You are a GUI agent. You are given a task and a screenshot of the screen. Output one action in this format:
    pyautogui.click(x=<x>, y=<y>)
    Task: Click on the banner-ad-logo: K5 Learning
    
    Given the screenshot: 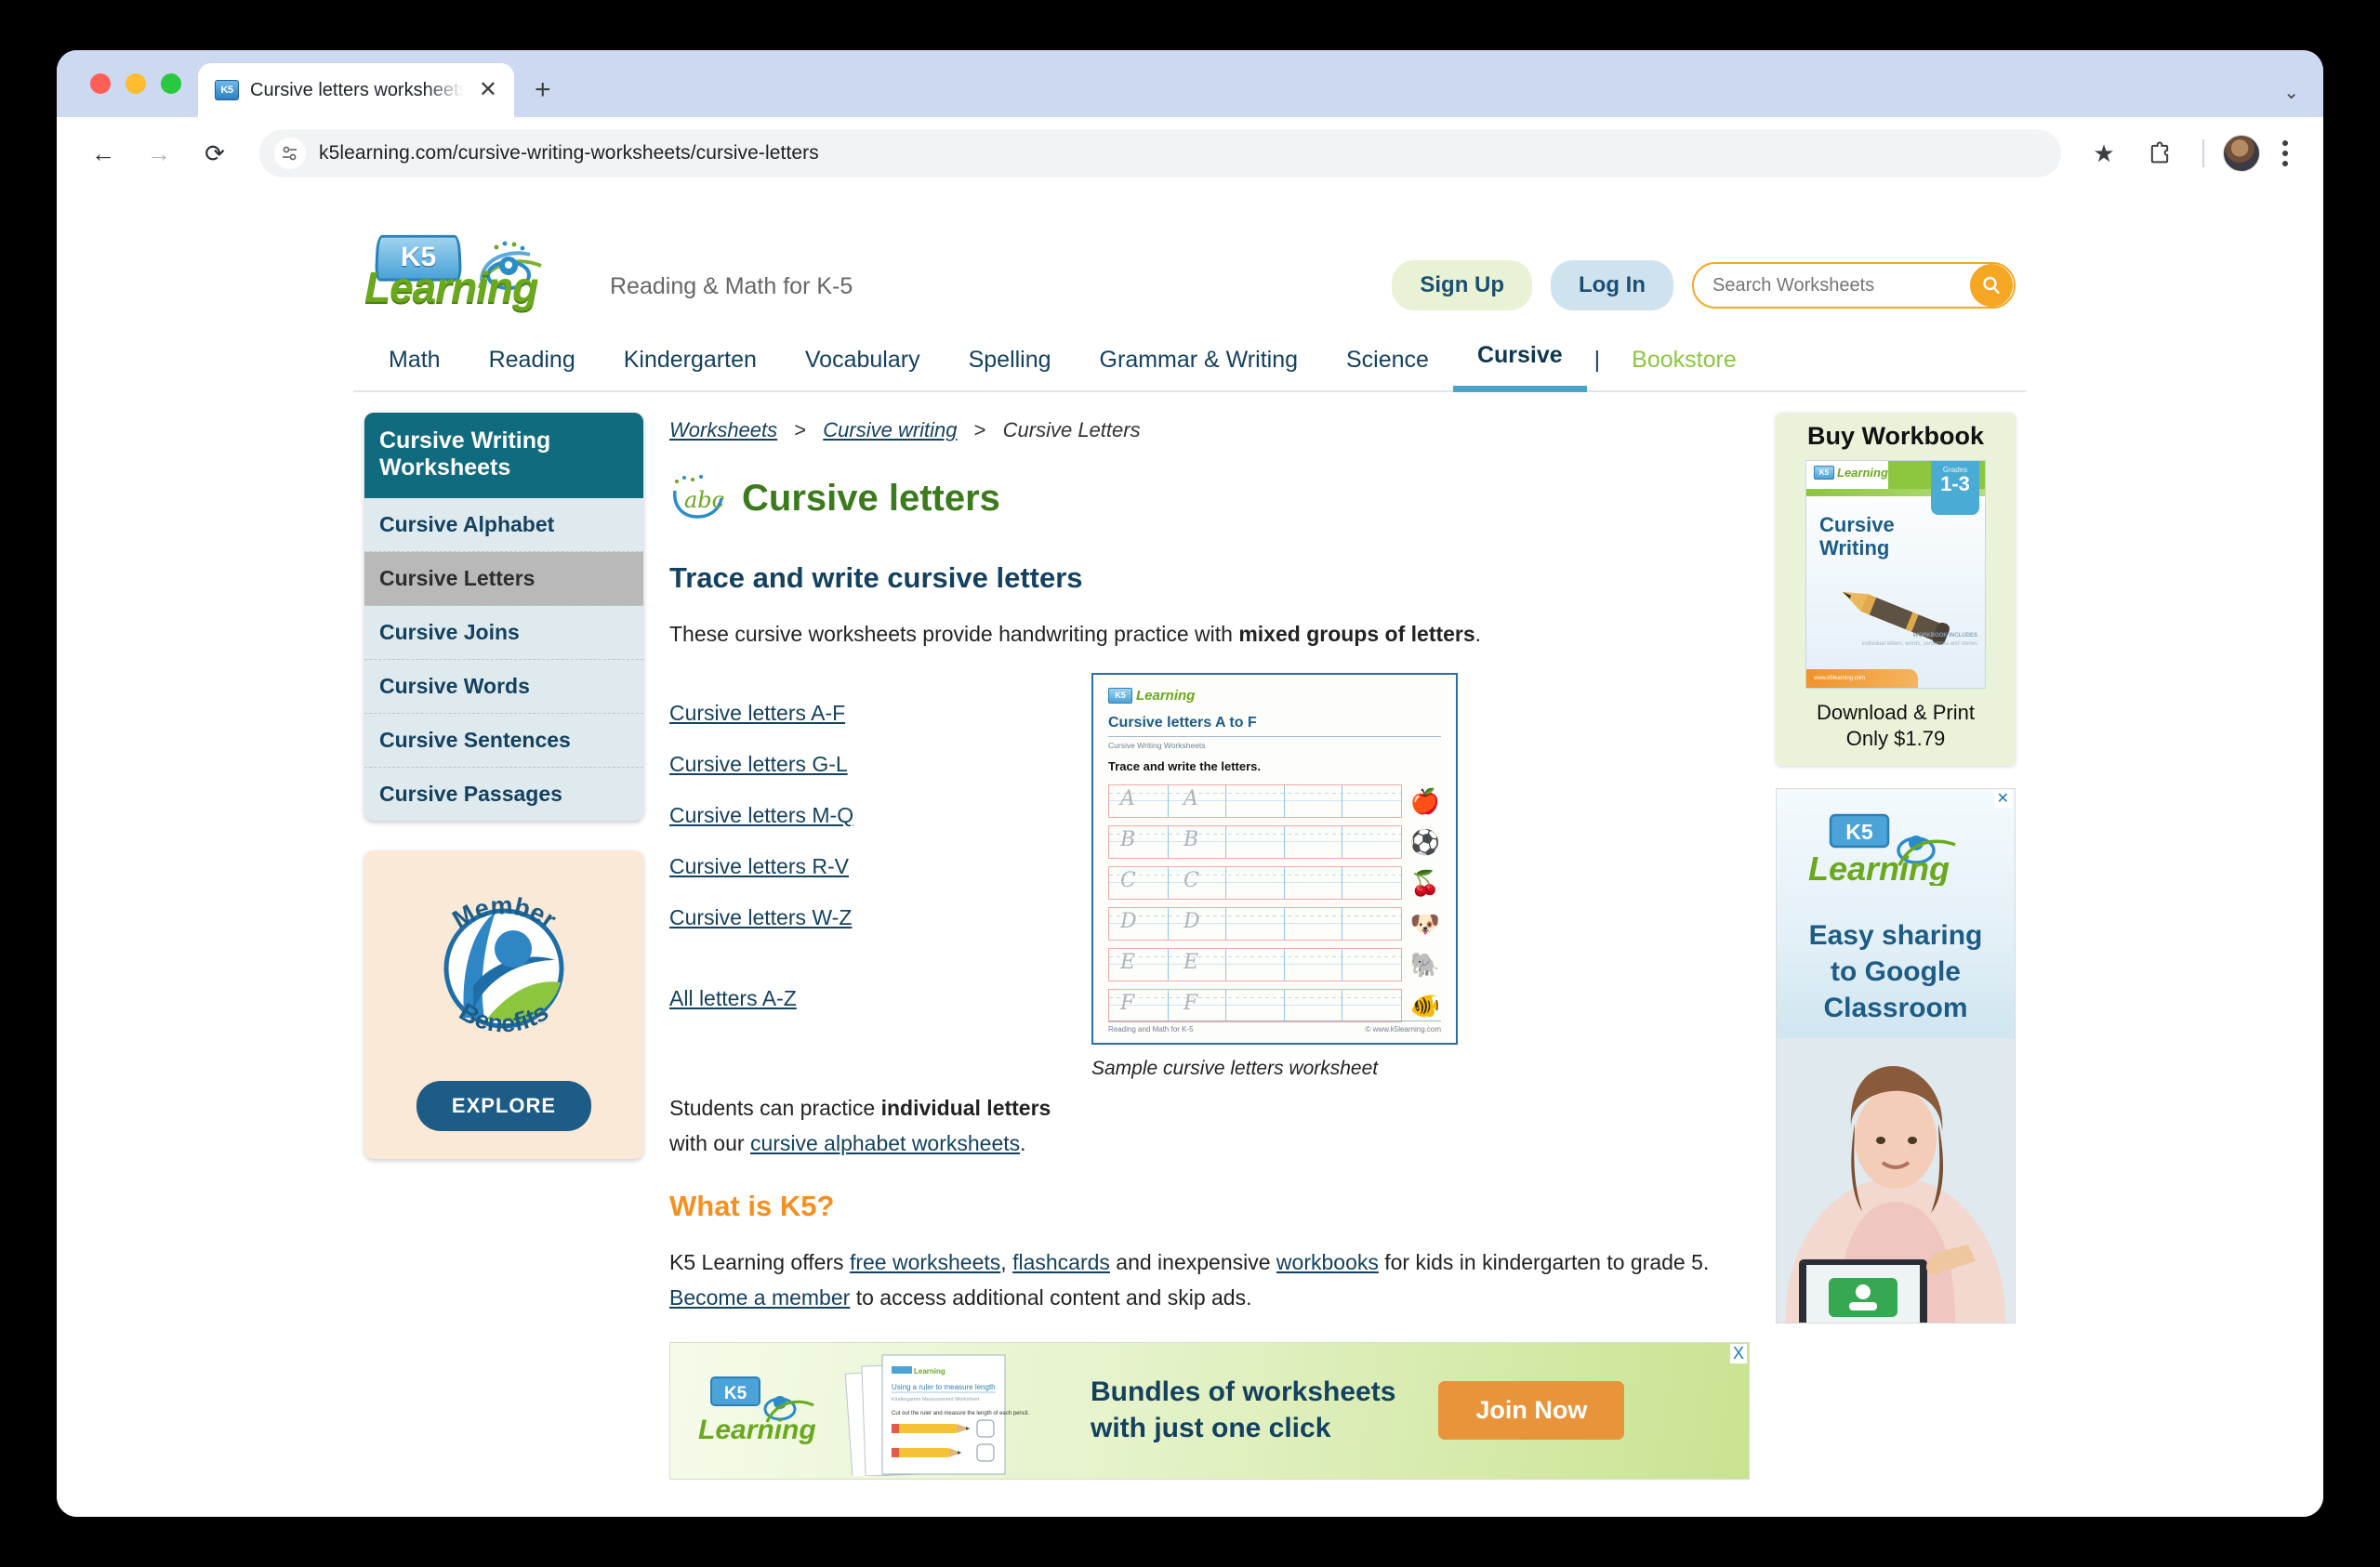 What is the action you would take?
    pyautogui.click(x=764, y=1411)
    